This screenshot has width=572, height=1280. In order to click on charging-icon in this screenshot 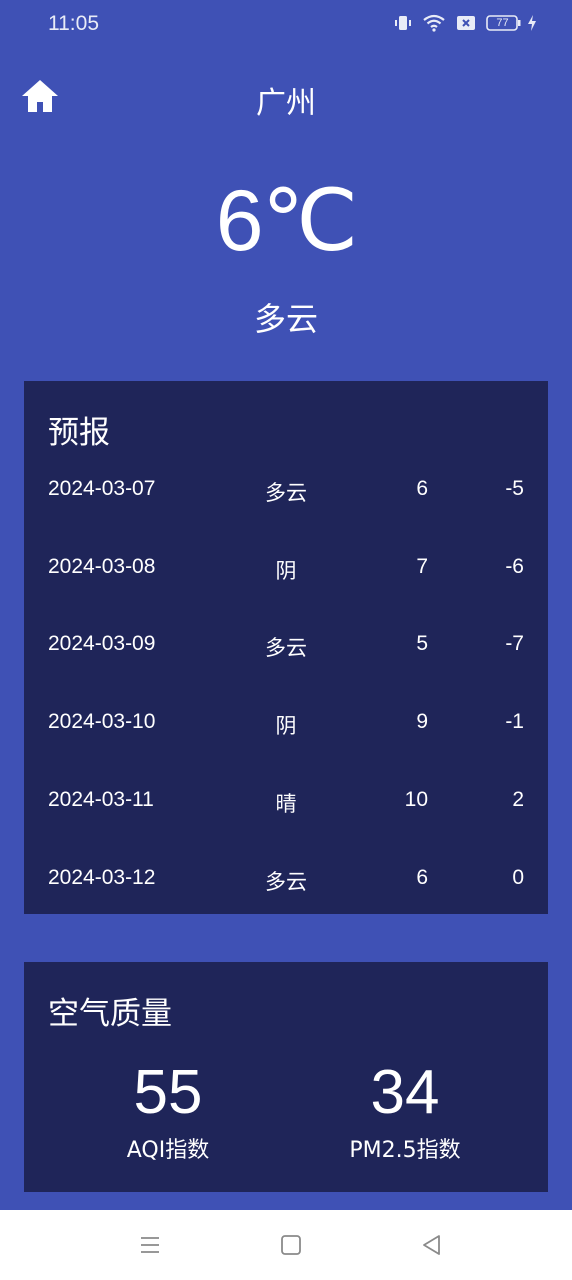, I will do `click(532, 23)`.